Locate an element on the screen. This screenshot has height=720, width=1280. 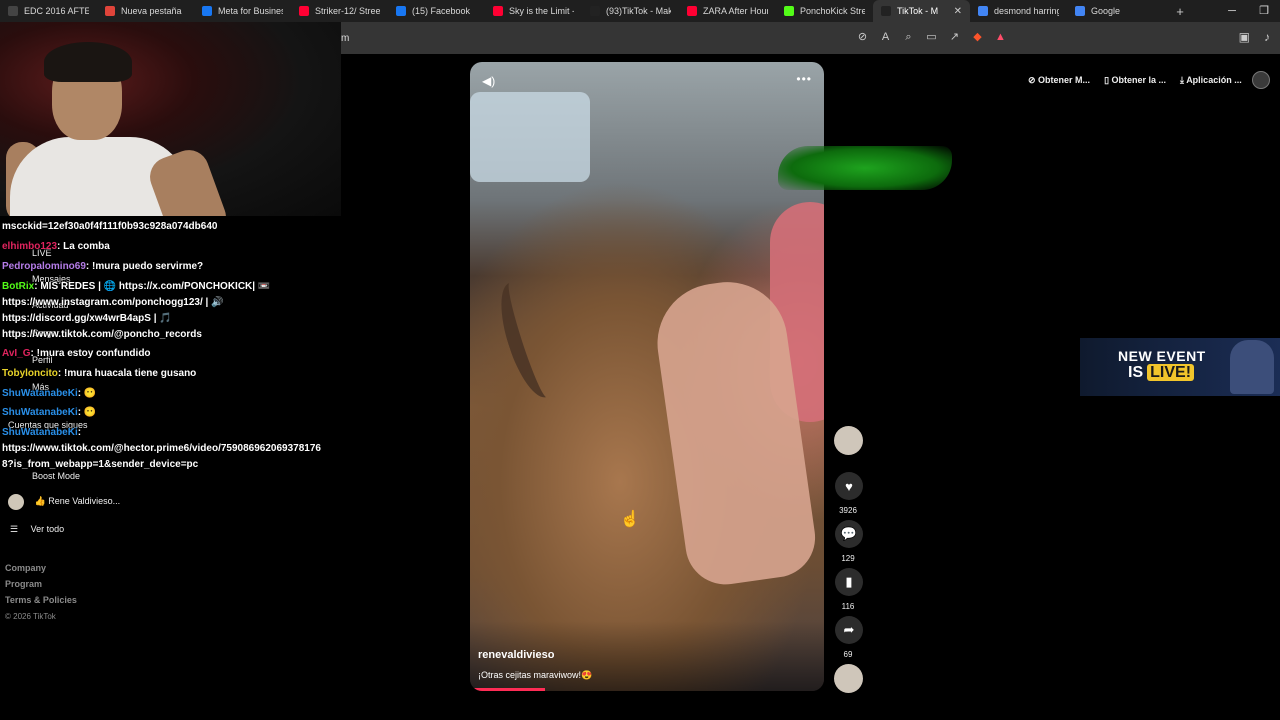
user-avatar is located at coordinates (1260, 80).